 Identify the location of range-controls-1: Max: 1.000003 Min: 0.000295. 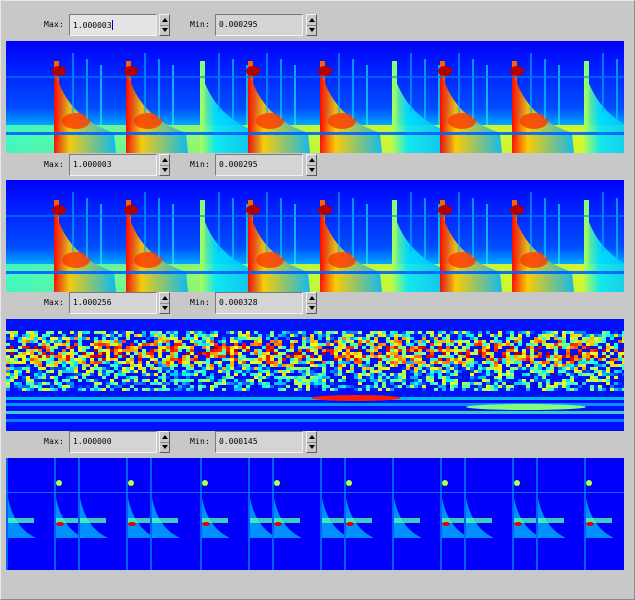
(317, 26).